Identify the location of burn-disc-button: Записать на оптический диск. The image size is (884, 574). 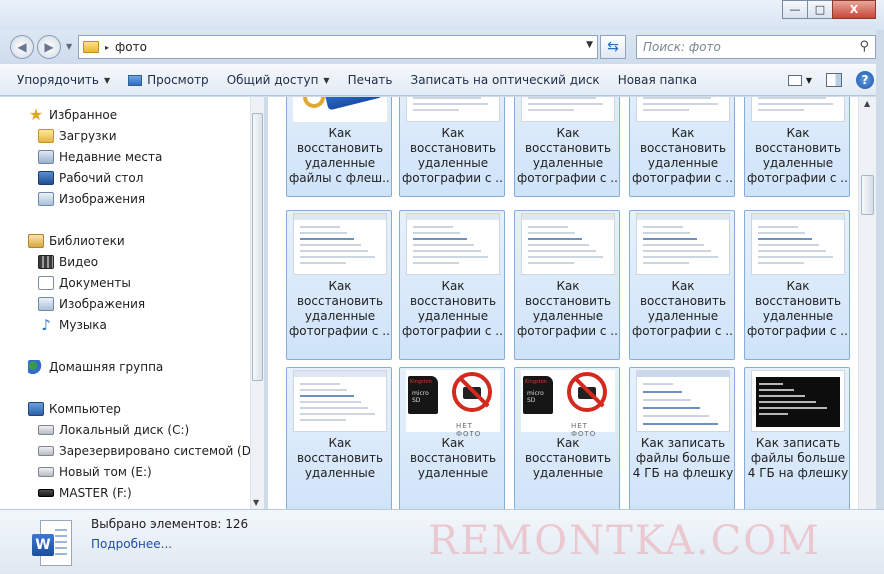
(505, 80).